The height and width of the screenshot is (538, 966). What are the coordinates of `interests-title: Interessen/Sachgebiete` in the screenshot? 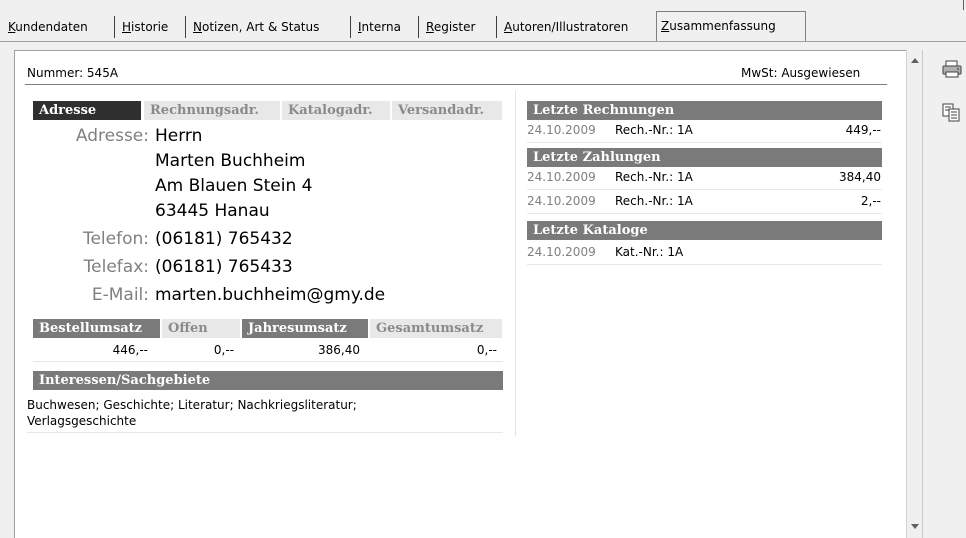 It's located at (125, 380).